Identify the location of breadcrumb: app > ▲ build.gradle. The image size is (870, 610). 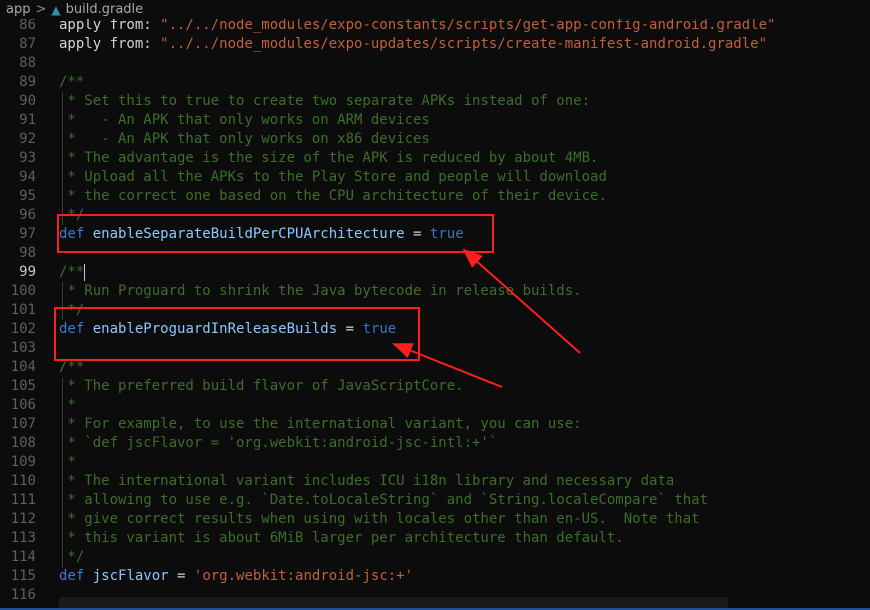
(435, 9).